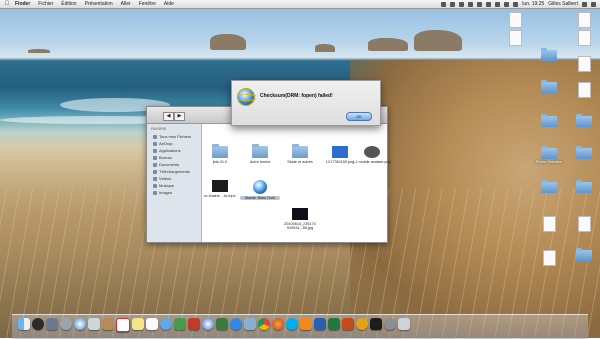 The width and height of the screenshot is (600, 339). I want to click on ok-button: OK, so click(359, 116).